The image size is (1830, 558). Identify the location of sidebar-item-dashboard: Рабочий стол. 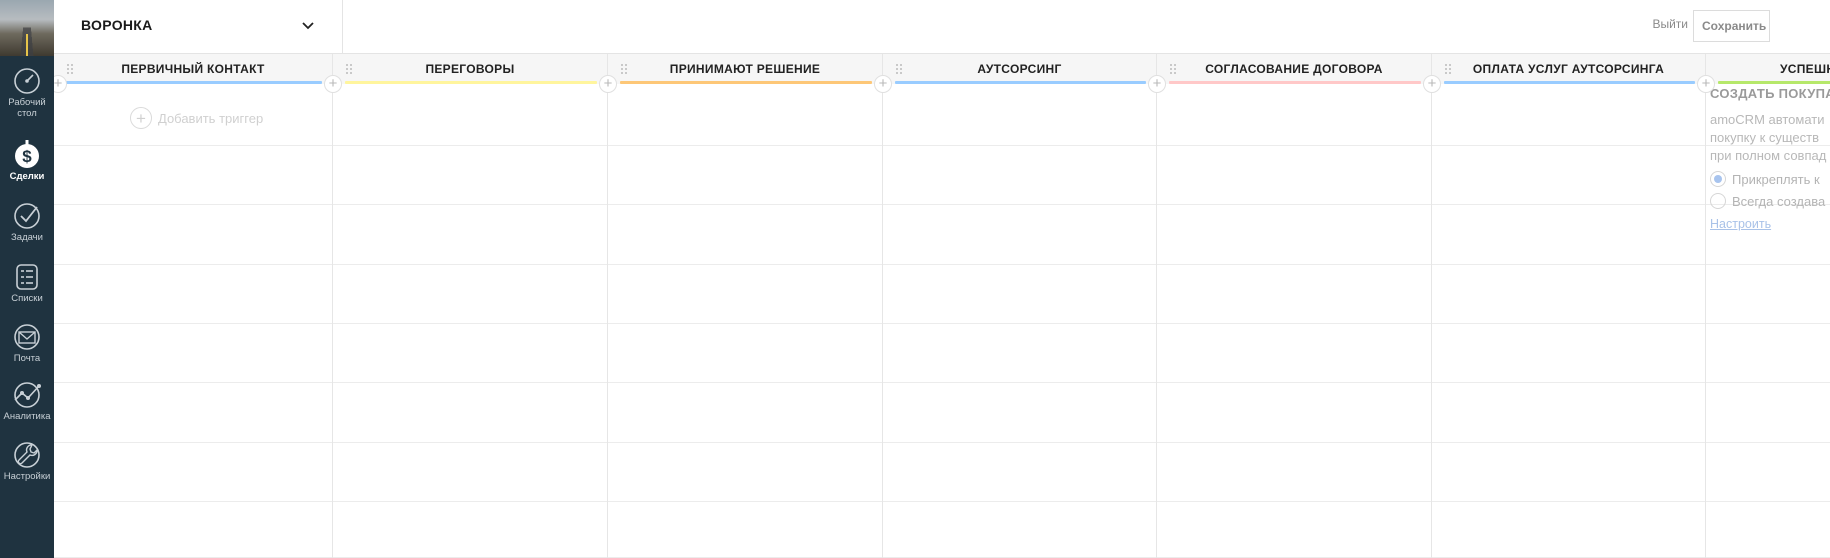
(27, 92).